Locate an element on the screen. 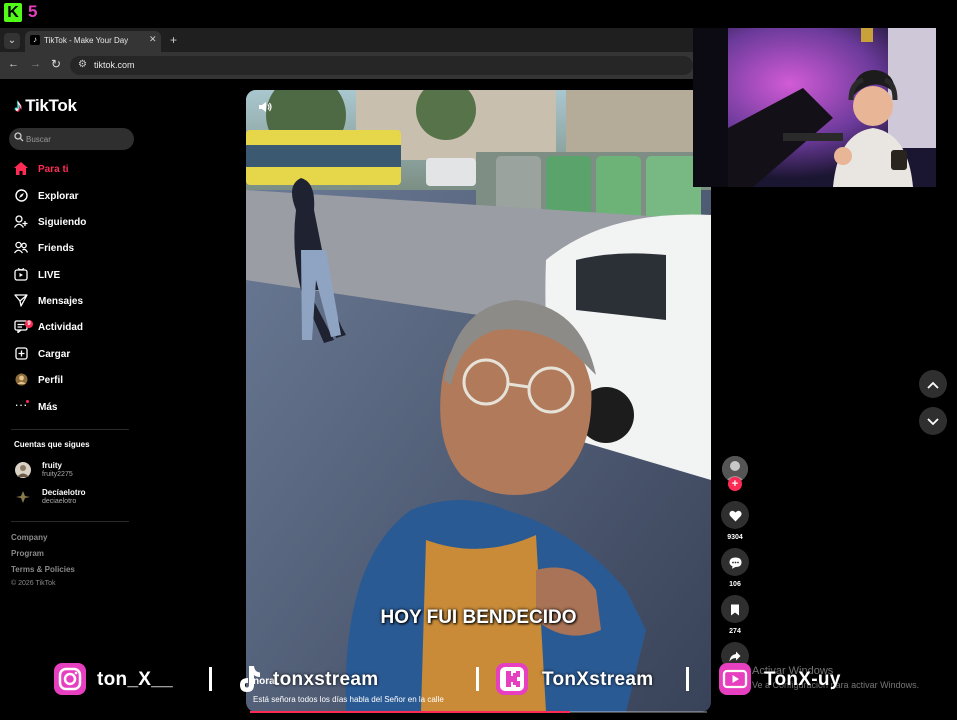 Image resolution: width=957 pixels, height=720 pixels. youtube-icon is located at coordinates (735, 679).